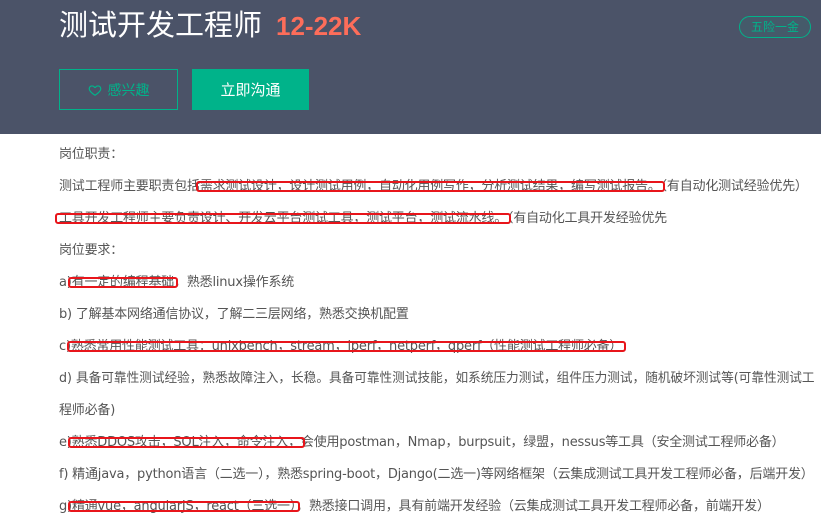 Image resolution: width=821 pixels, height=528 pixels. I want to click on job-title: 测试开发工程师, so click(161, 25).